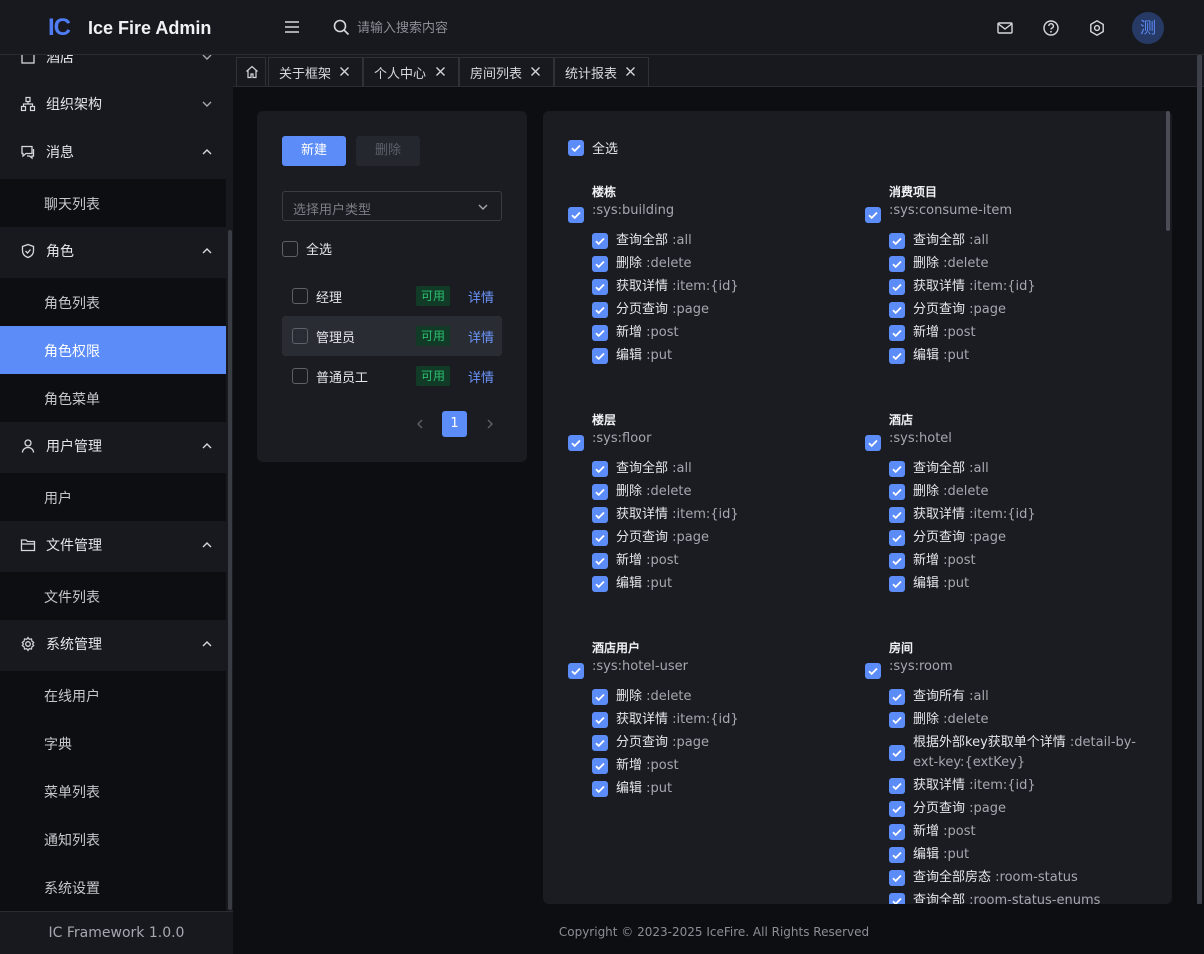  I want to click on help-icon, so click(1051, 28).